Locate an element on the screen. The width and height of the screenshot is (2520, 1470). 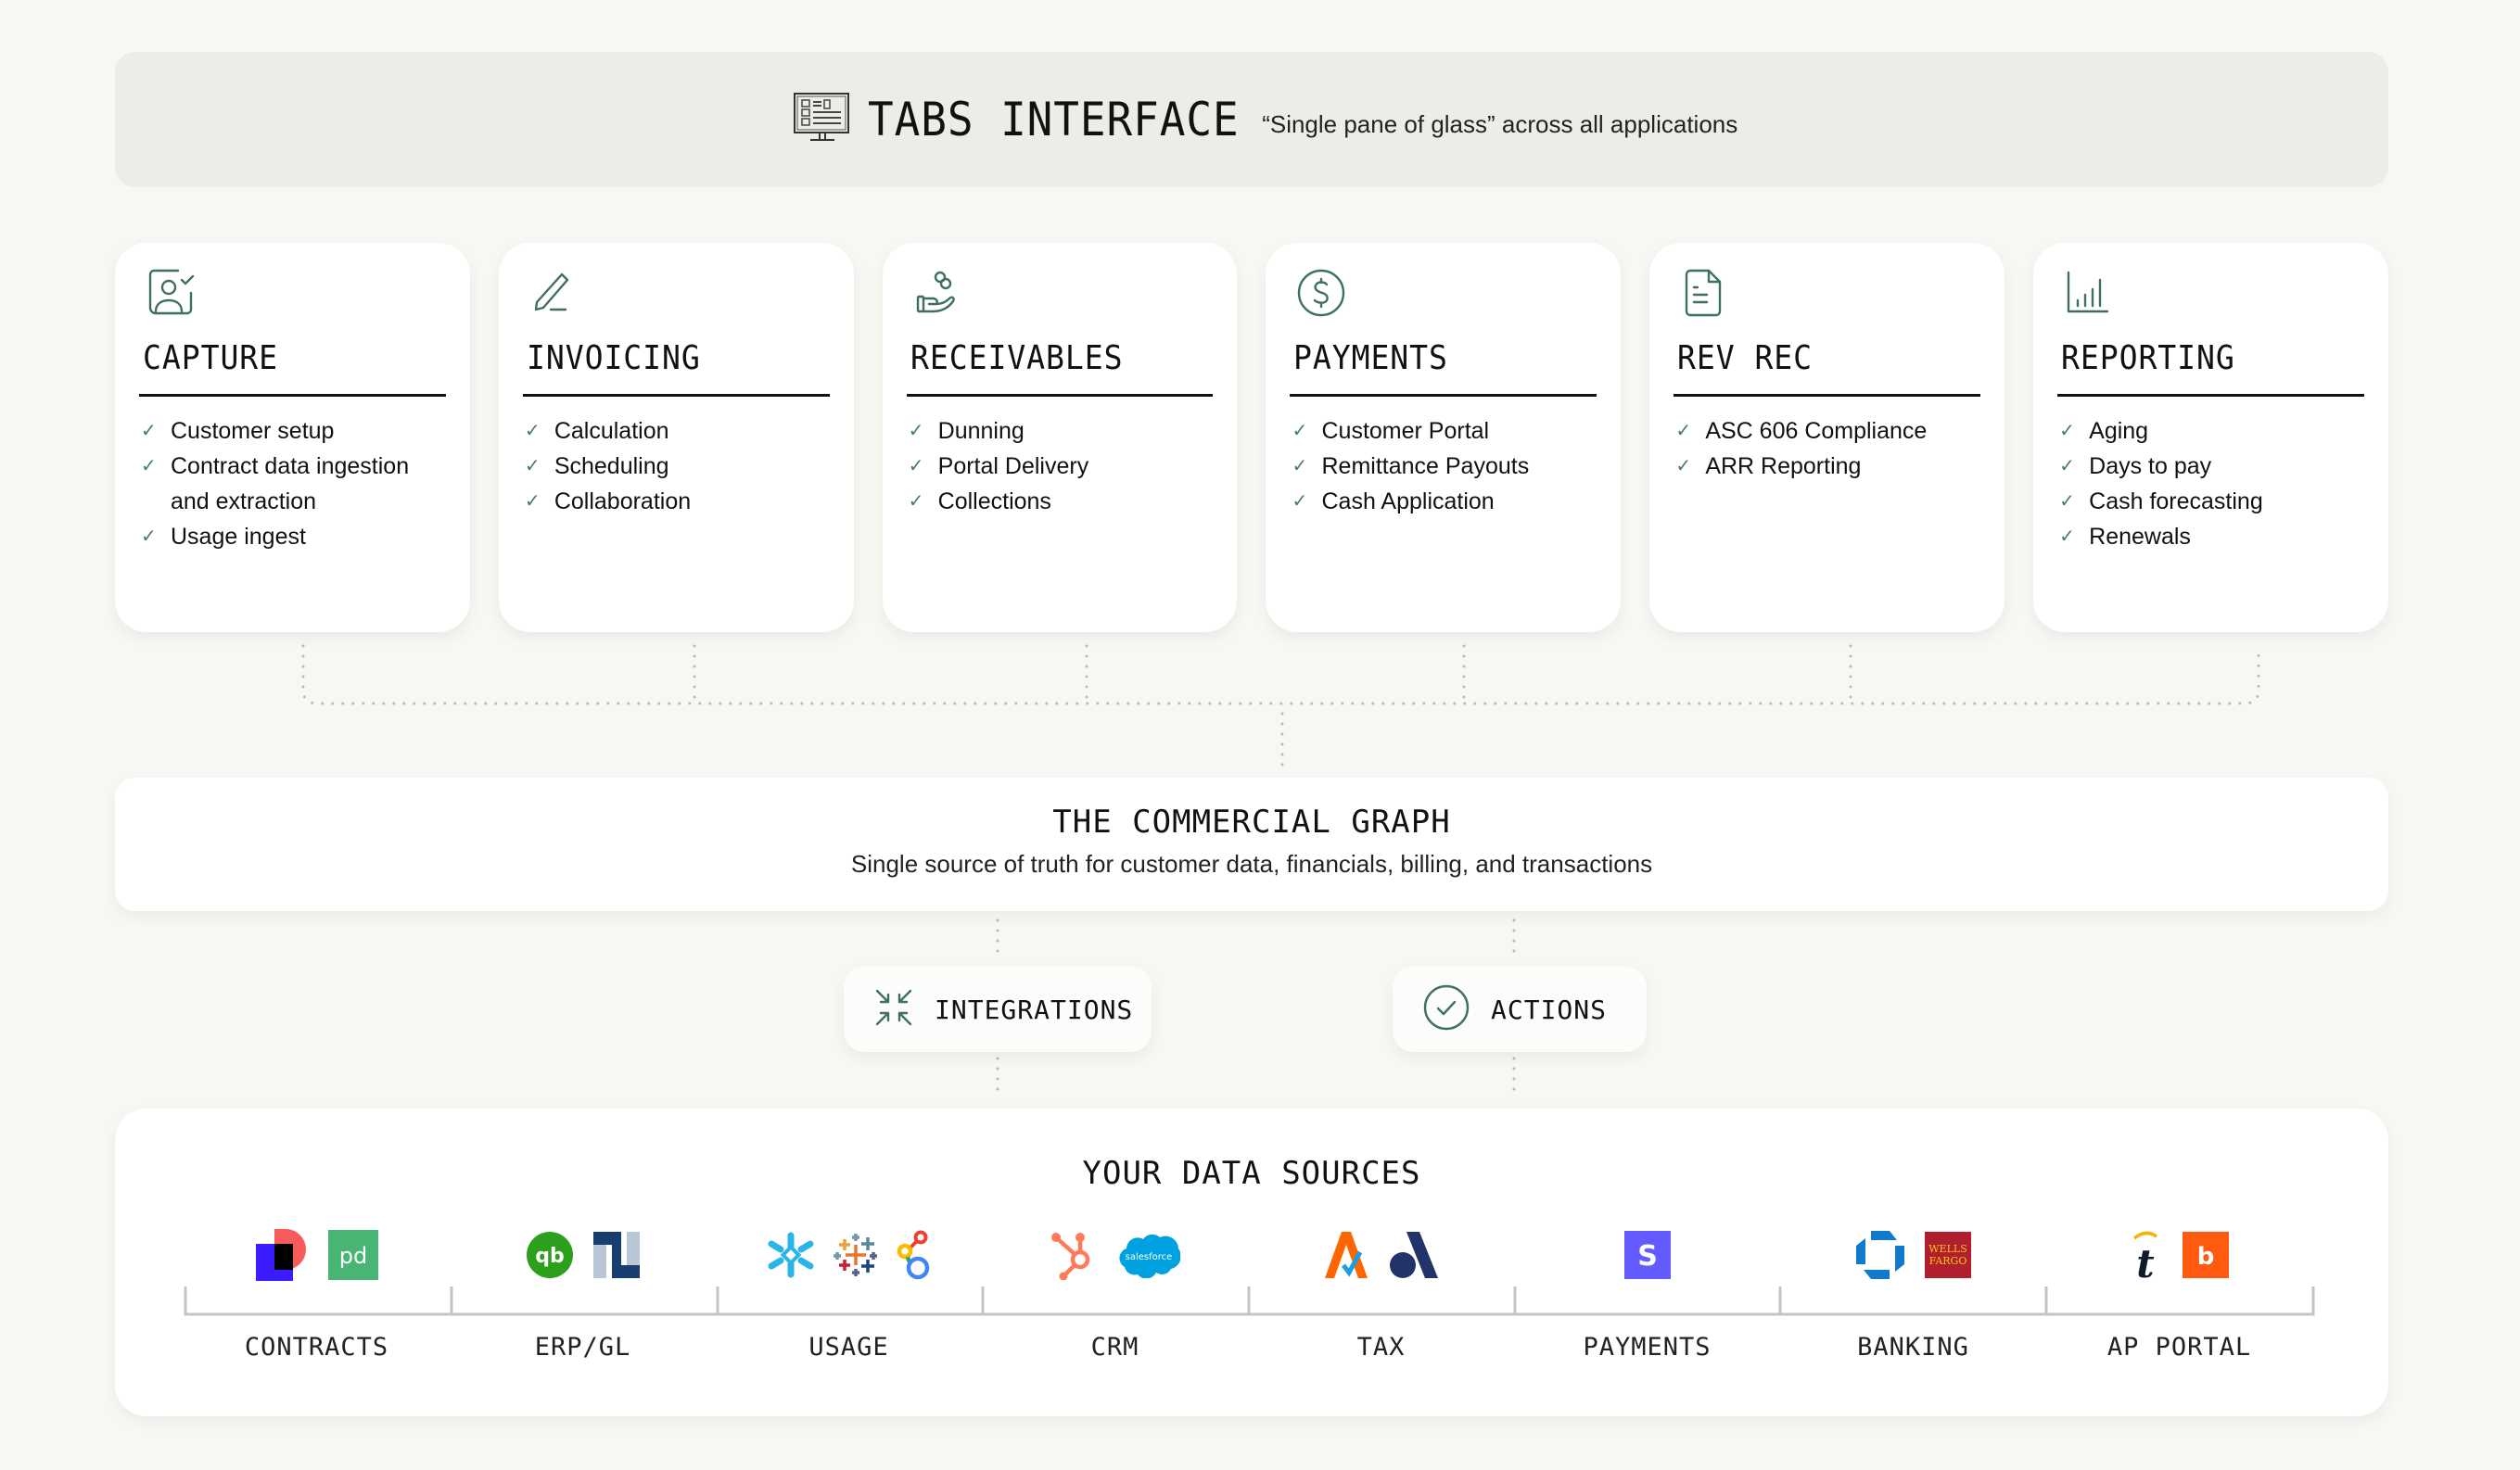
quickbooks-logo: qb is located at coordinates (549, 1255).